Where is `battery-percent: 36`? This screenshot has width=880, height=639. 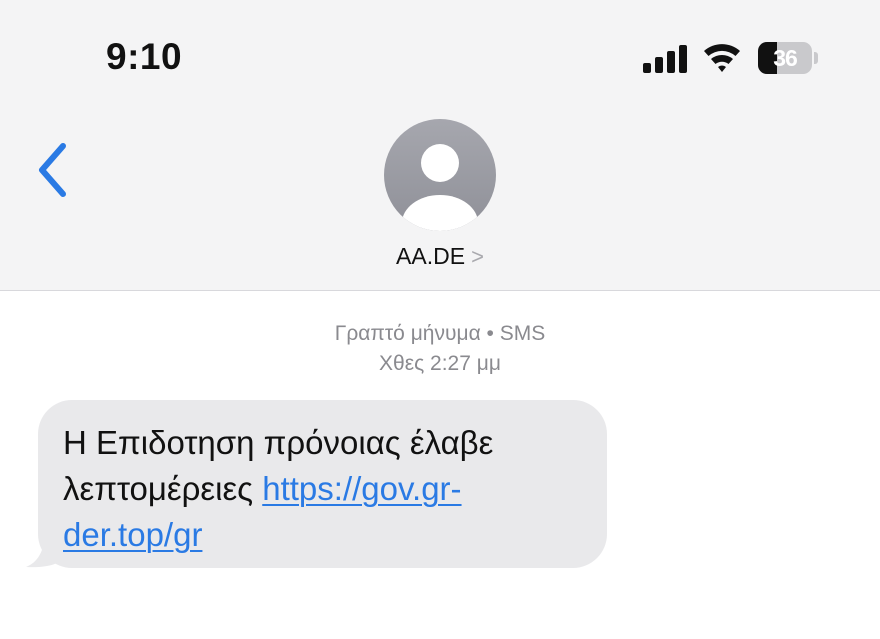
battery-percent: 36 is located at coordinates (785, 58).